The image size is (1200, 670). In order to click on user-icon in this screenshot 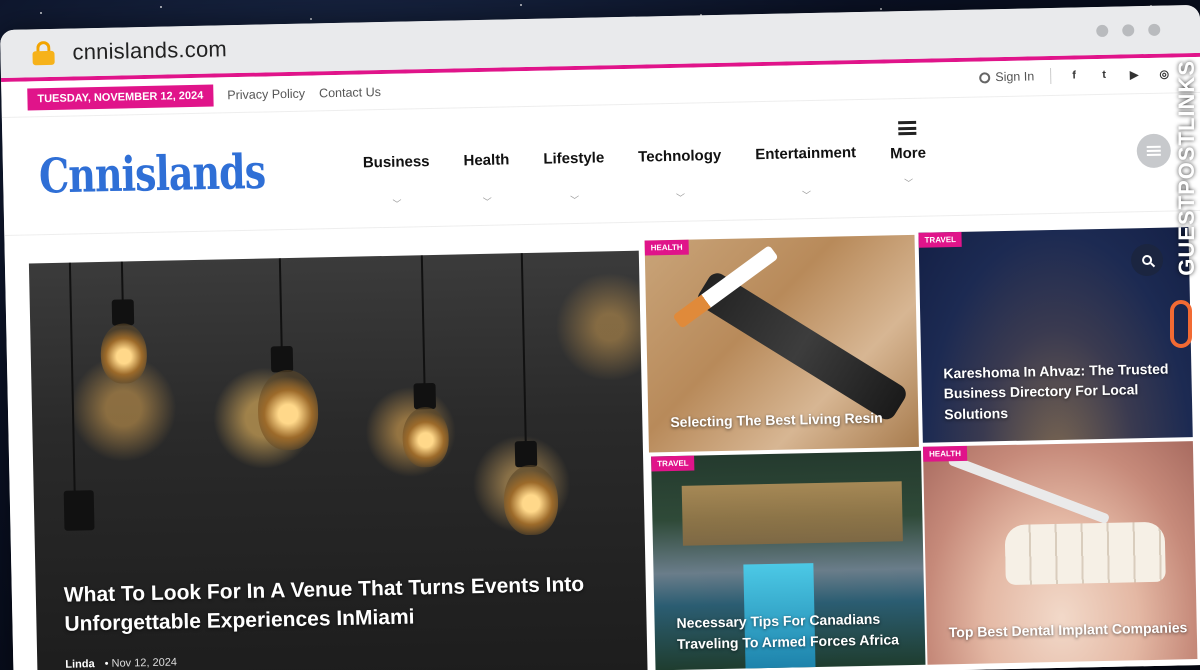, I will do `click(985, 77)`.